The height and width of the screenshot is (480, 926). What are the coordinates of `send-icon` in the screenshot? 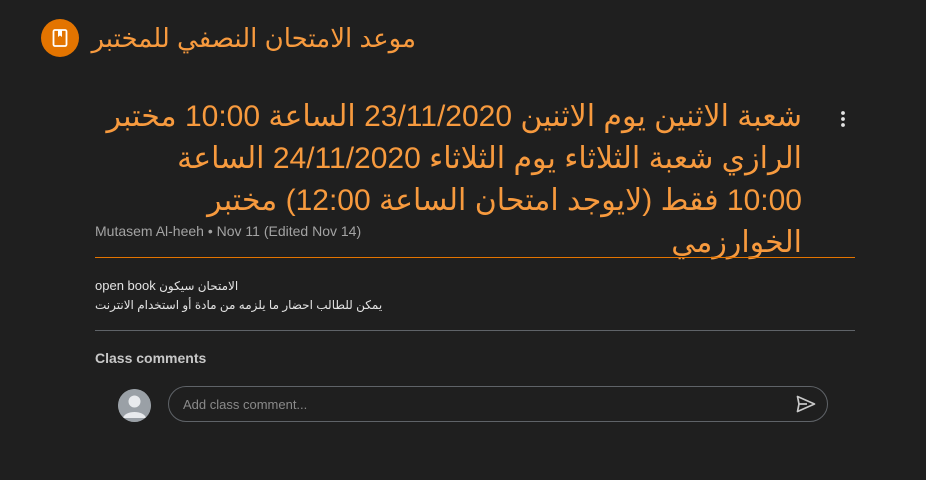 It's located at (806, 404).